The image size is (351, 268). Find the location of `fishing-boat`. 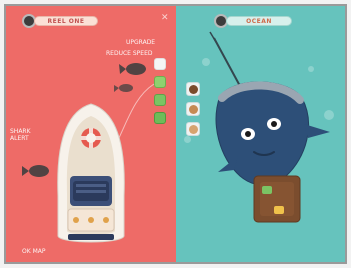

fishing-boat is located at coordinates (91, 173).